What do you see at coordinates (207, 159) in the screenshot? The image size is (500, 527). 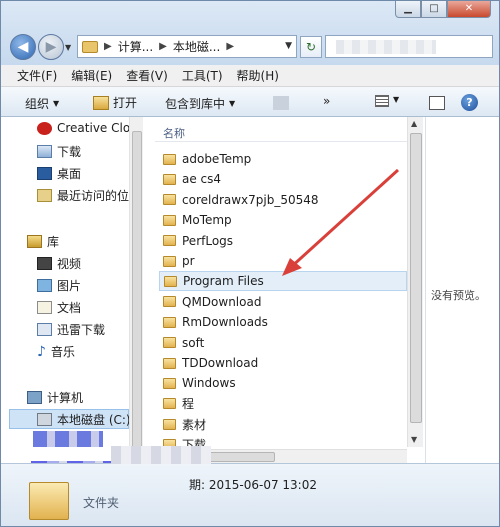 I see `file-item-folder: adobeTemp` at bounding box center [207, 159].